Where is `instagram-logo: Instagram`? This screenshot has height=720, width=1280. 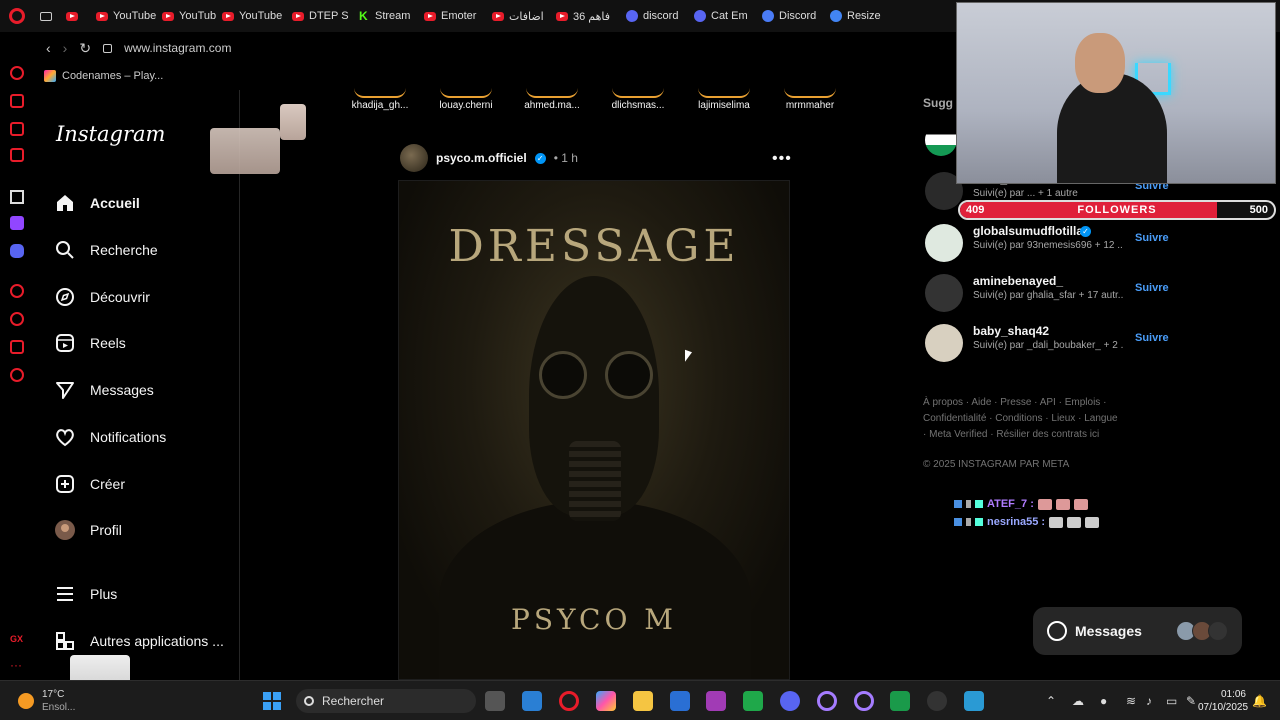
instagram-logo: Instagram is located at coordinates (110, 134).